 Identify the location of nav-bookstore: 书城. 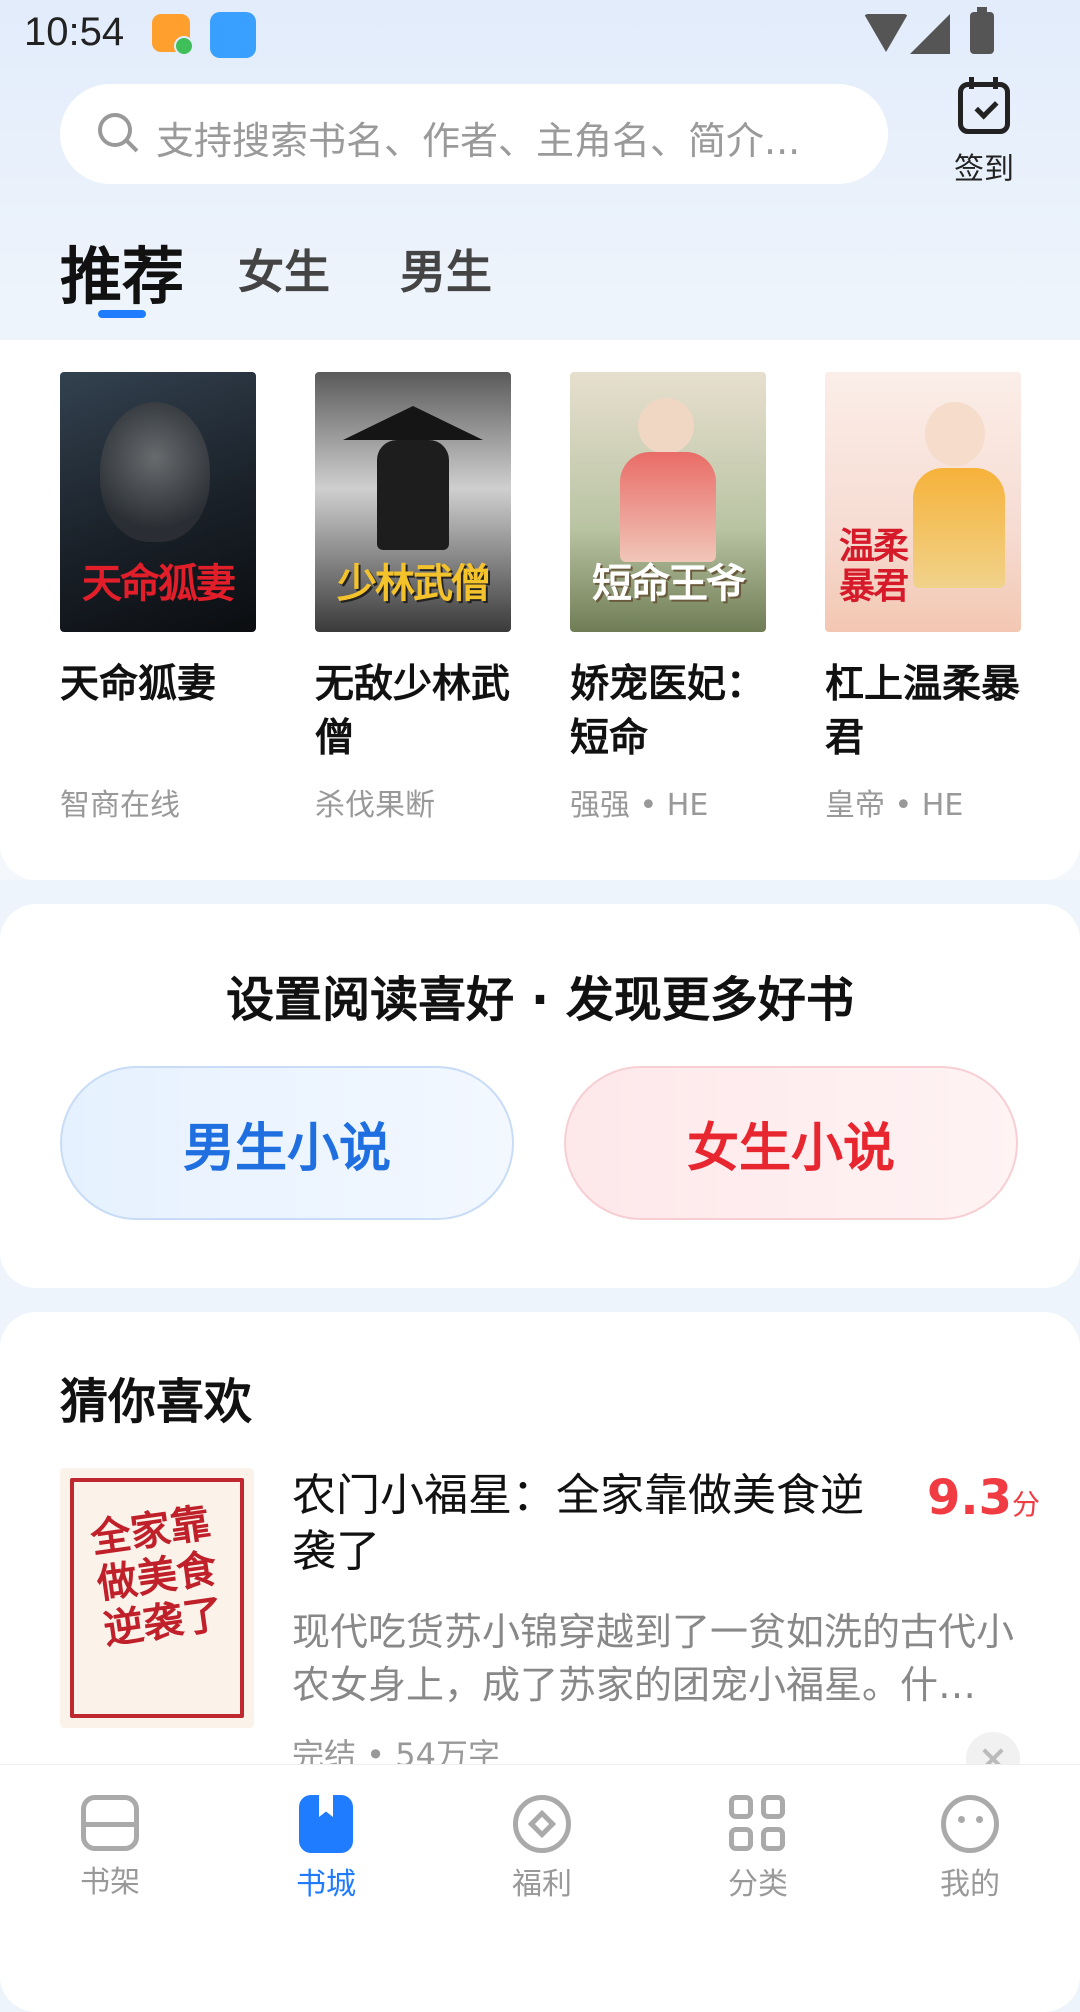
(326, 1849).